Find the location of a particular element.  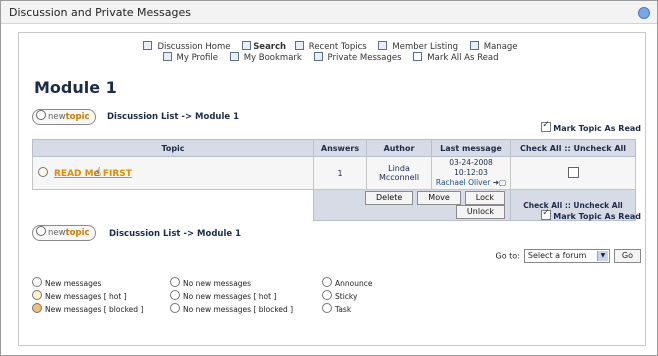

members-icon is located at coordinates (383, 45).